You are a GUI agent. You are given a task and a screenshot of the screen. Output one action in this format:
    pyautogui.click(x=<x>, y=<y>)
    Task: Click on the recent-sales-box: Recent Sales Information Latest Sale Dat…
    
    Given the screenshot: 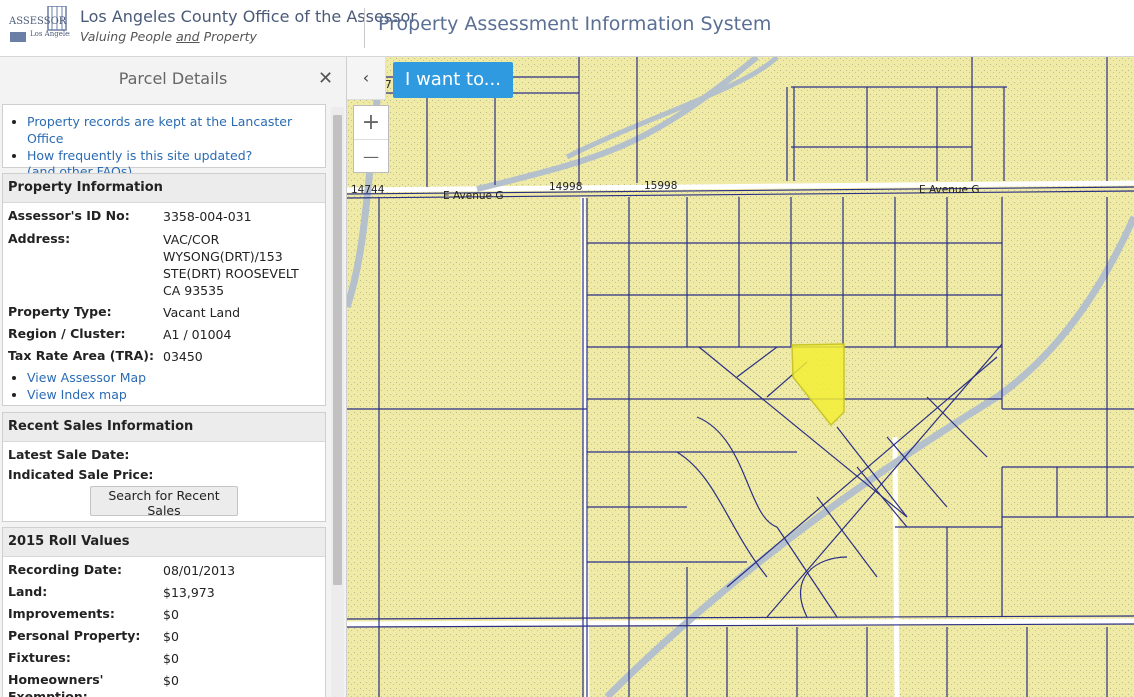 What is the action you would take?
    pyautogui.click(x=164, y=467)
    